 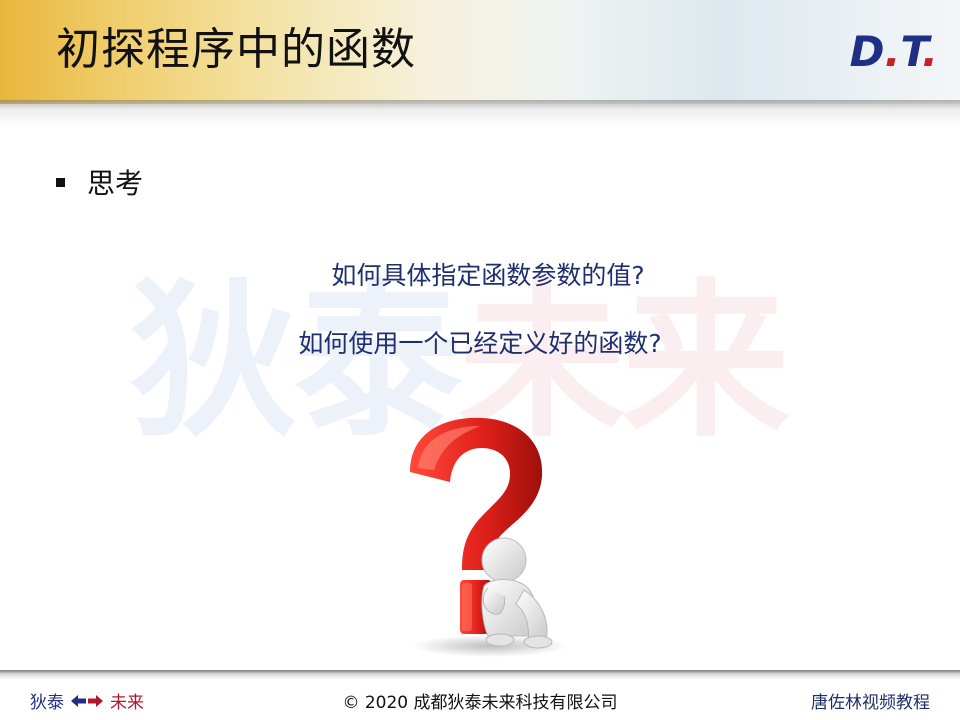 What do you see at coordinates (480, 113) in the screenshot?
I see `header-shadow` at bounding box center [480, 113].